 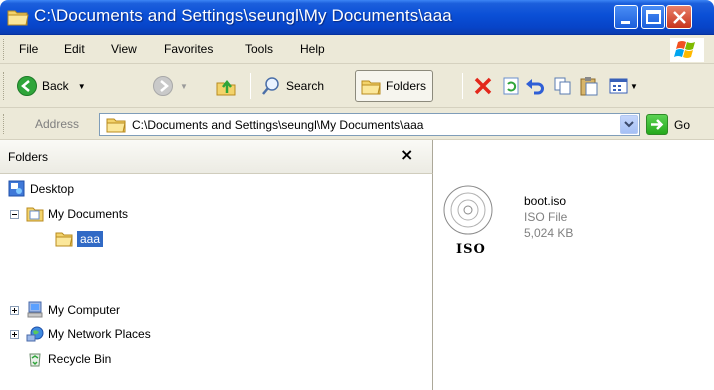 I want to click on close-icon, so click(x=679, y=17).